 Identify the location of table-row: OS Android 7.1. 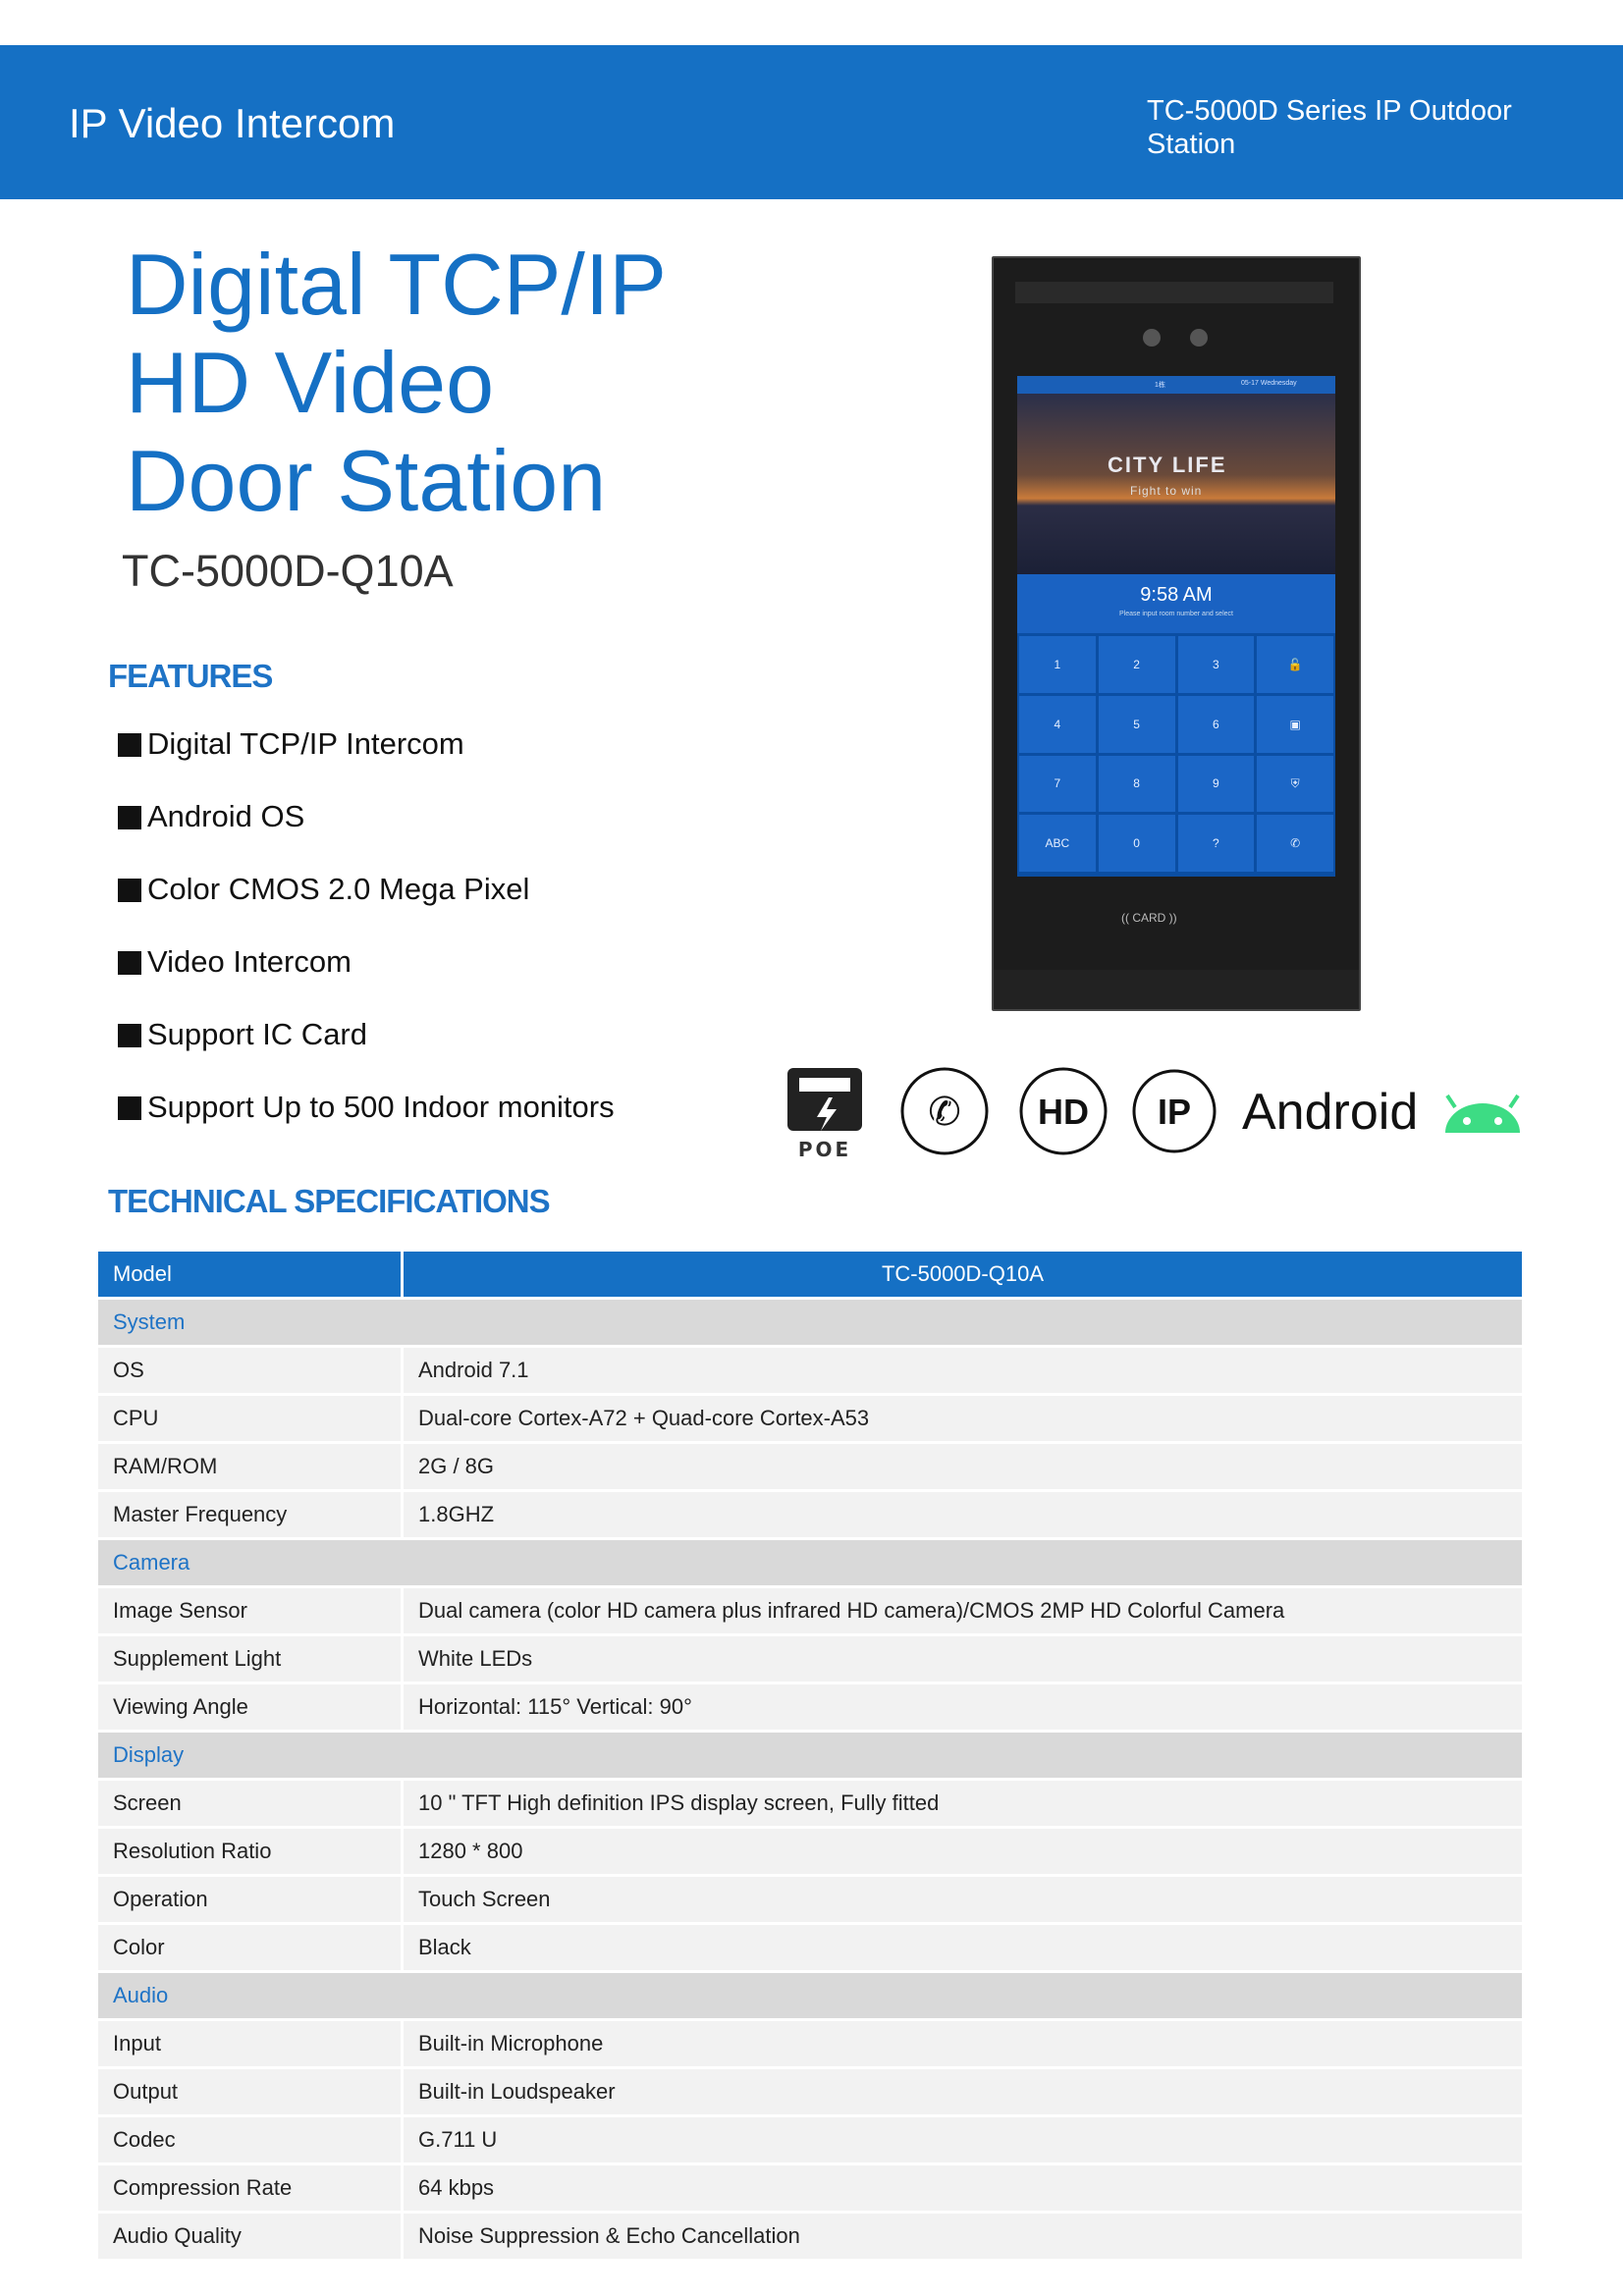
(810, 1371).